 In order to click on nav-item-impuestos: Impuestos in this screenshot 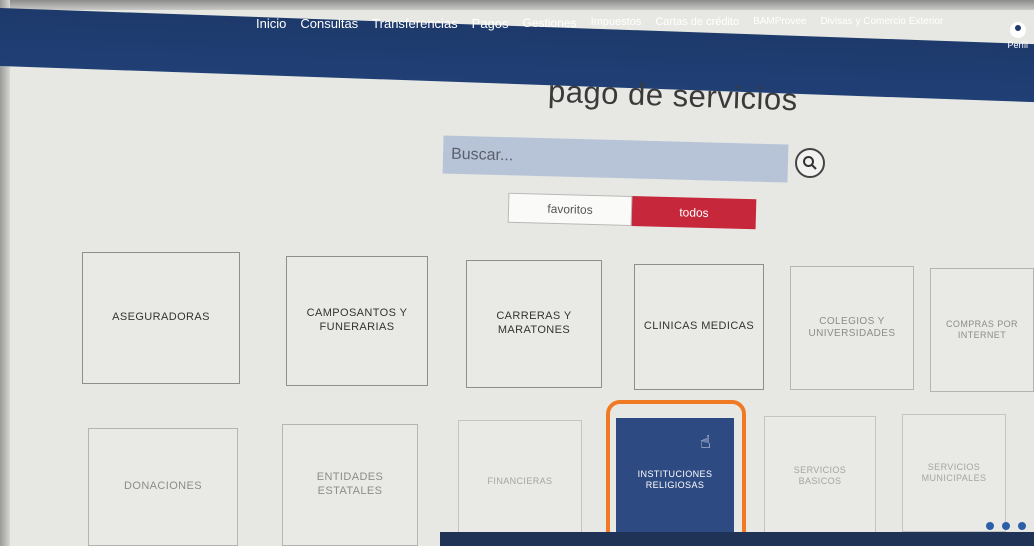, I will do `click(616, 23)`.